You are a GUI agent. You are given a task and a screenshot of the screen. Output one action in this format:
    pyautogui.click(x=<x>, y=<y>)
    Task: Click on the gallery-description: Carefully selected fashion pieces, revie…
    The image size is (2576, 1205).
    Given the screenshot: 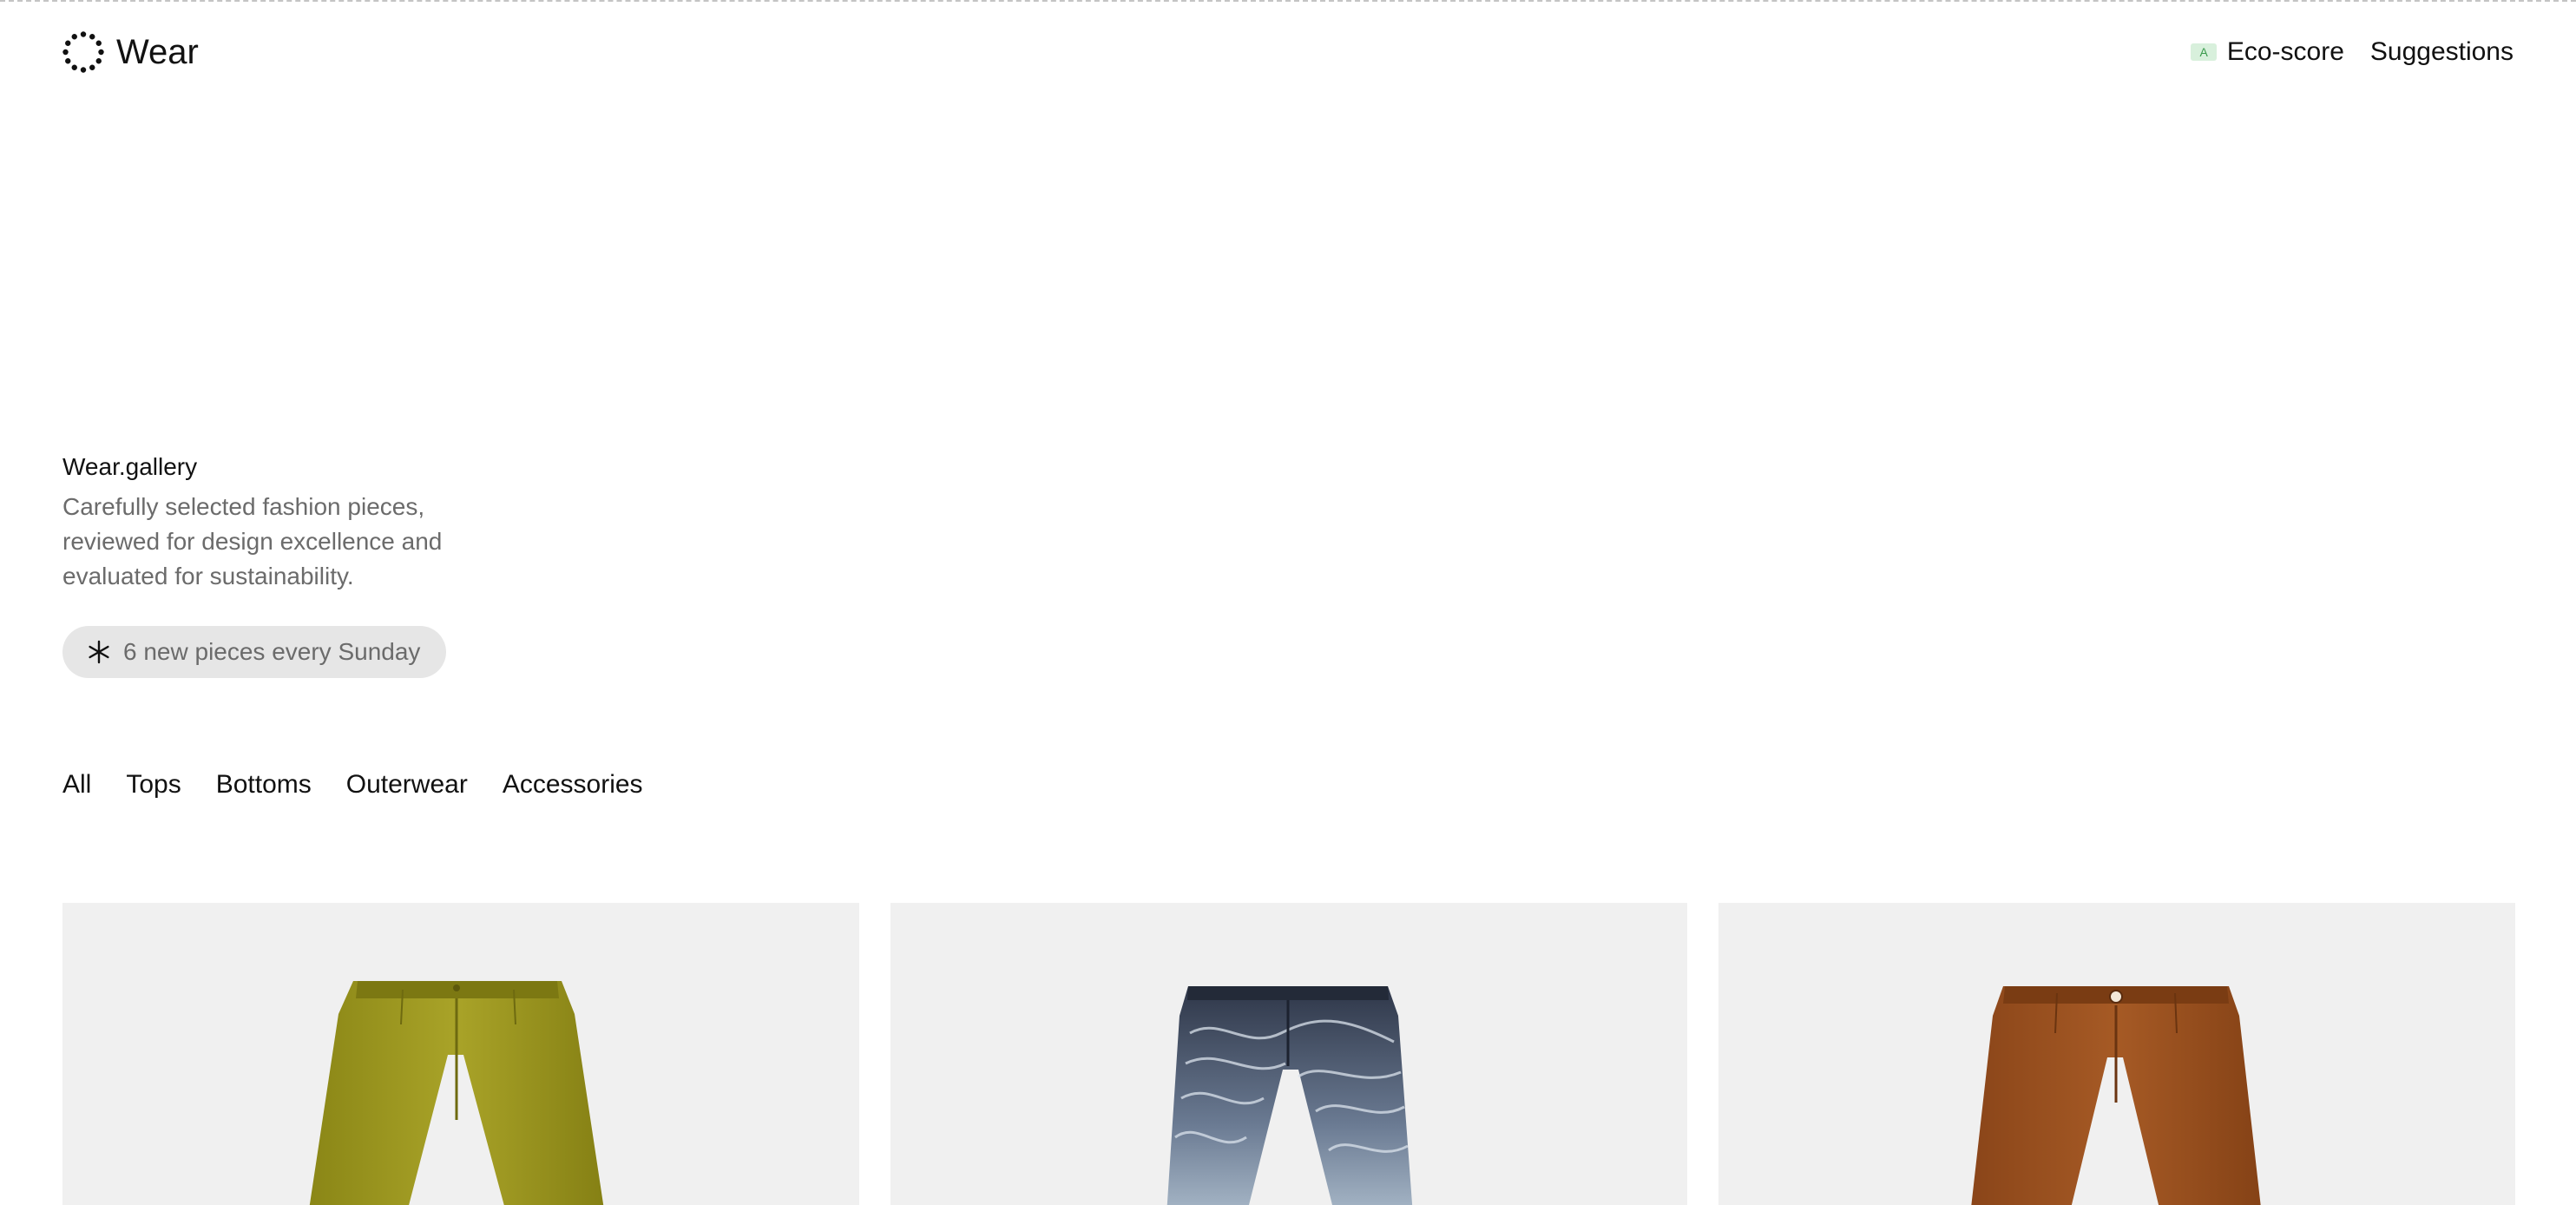 What is the action you would take?
    pyautogui.click(x=288, y=542)
    